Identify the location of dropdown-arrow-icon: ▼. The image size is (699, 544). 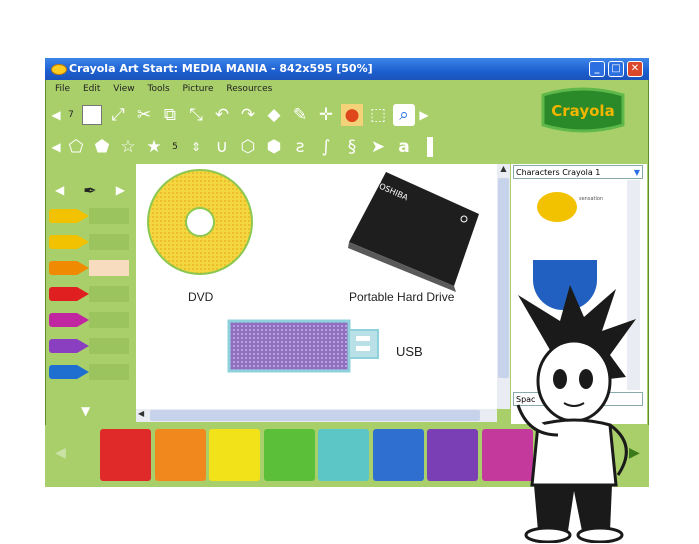
(636, 172).